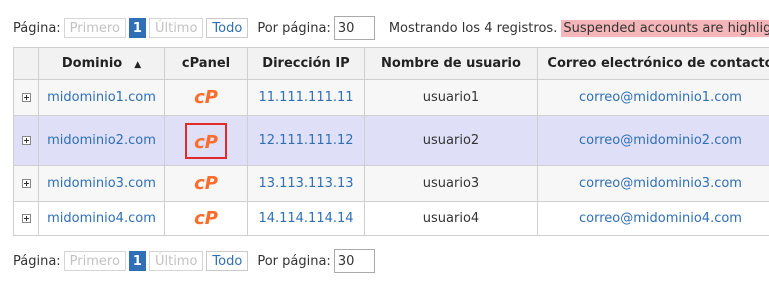 This screenshot has width=769, height=288. What do you see at coordinates (473, 28) in the screenshot?
I see `records-count-text: Mostrando los 4 registros.` at bounding box center [473, 28].